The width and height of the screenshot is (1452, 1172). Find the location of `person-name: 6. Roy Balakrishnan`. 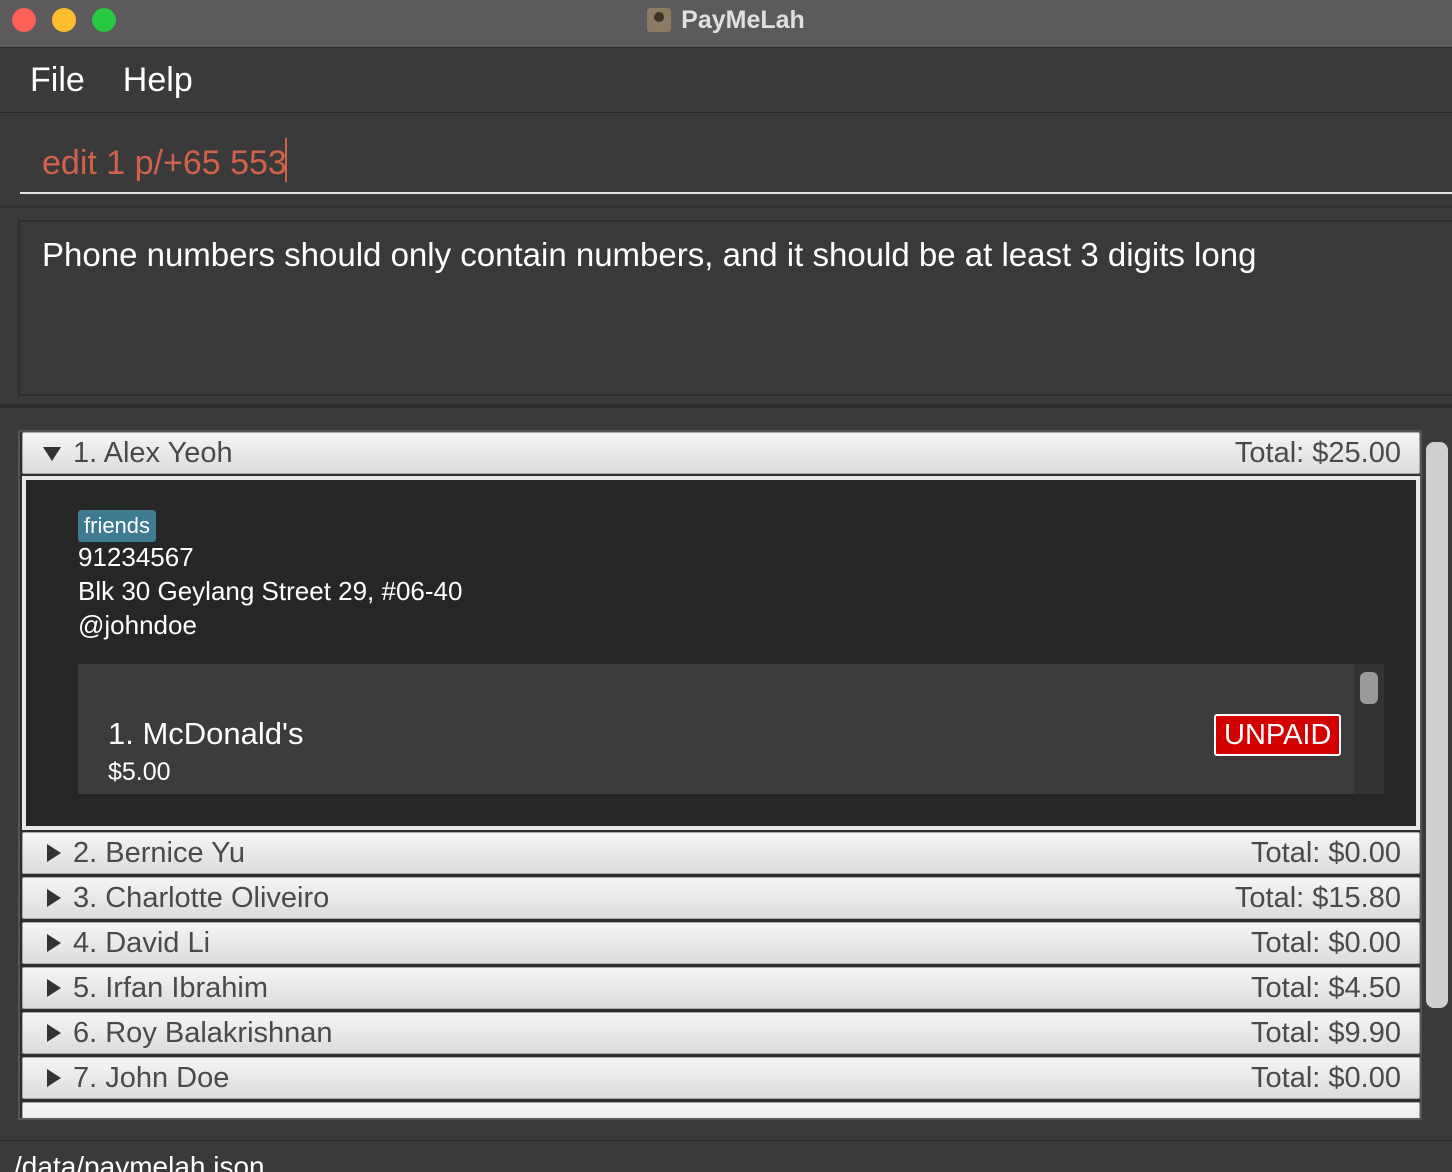

person-name: 6. Roy Balakrishnan is located at coordinates (203, 1033).